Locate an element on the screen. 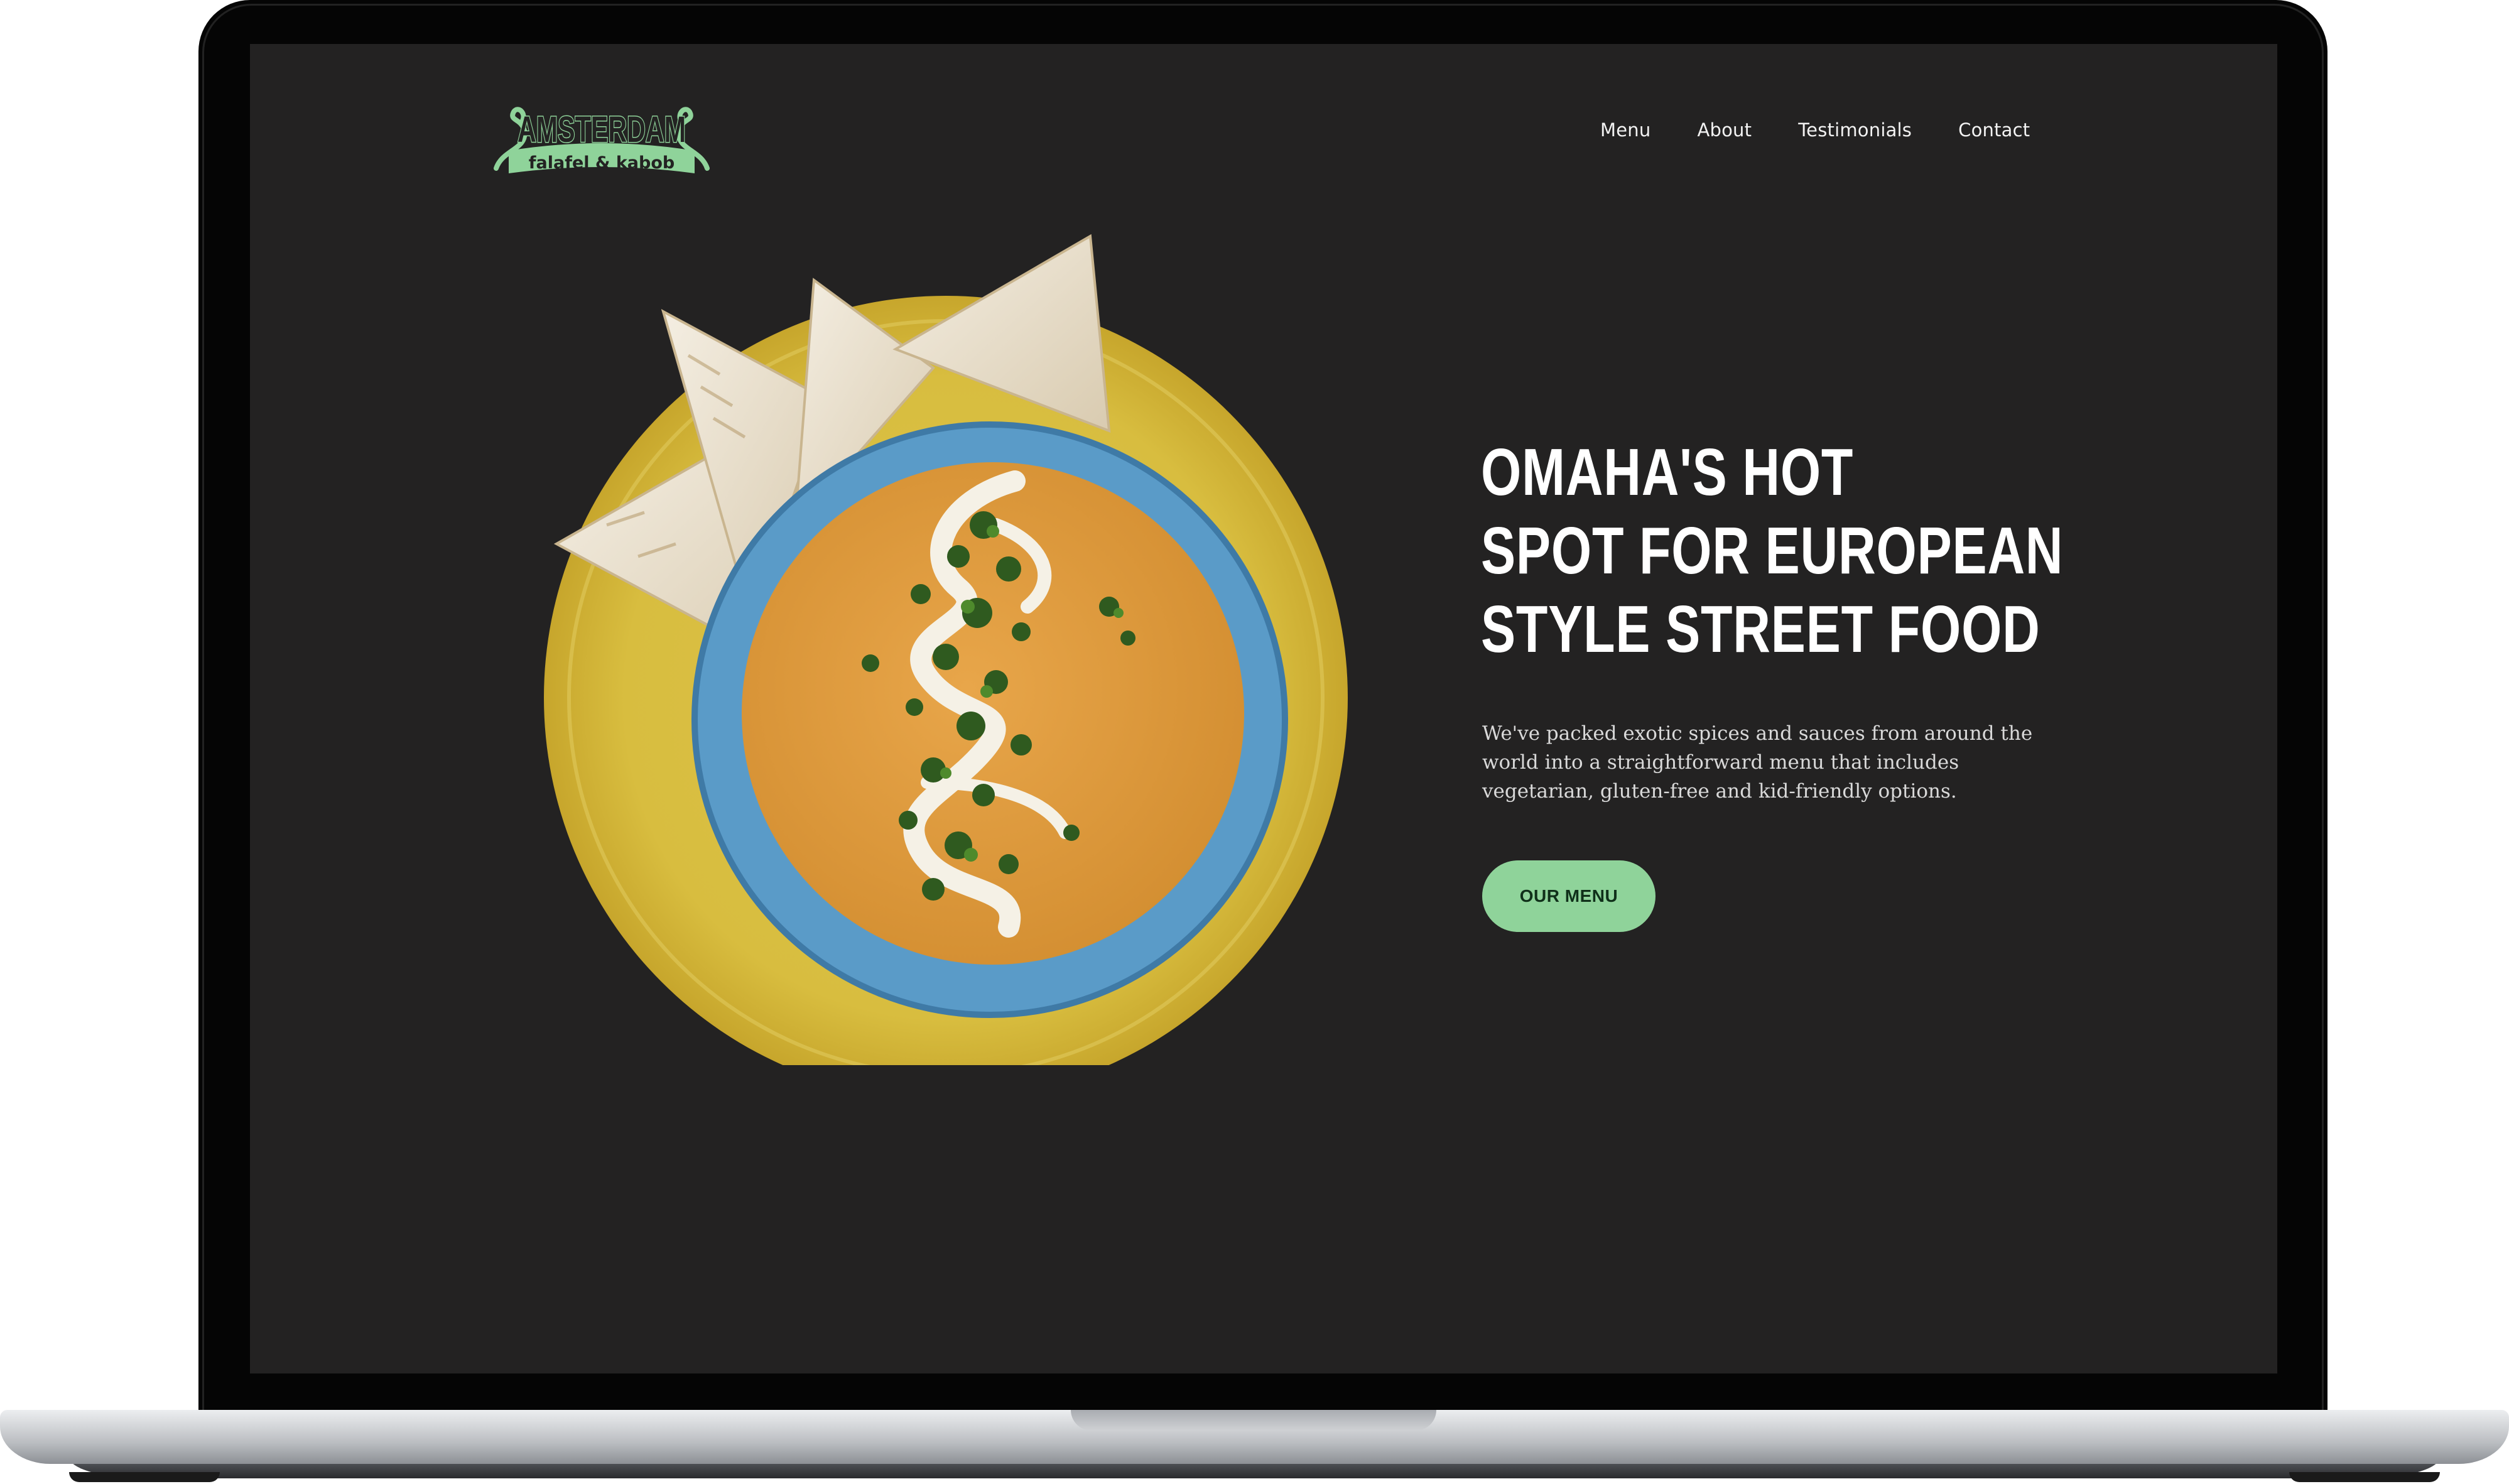 The image size is (2509, 1484). laptop-foot-right is located at coordinates (2364, 1477).